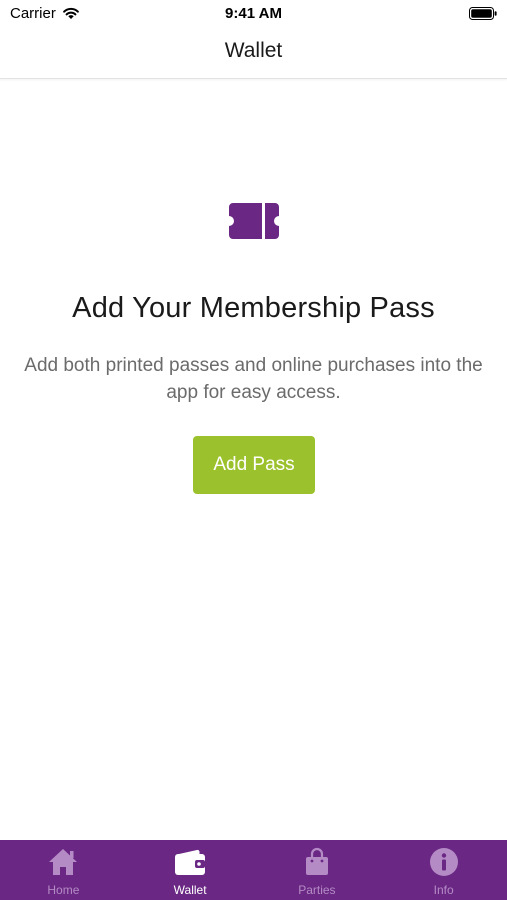 The width and height of the screenshot is (507, 900). I want to click on tab-home: Home, so click(63, 870).